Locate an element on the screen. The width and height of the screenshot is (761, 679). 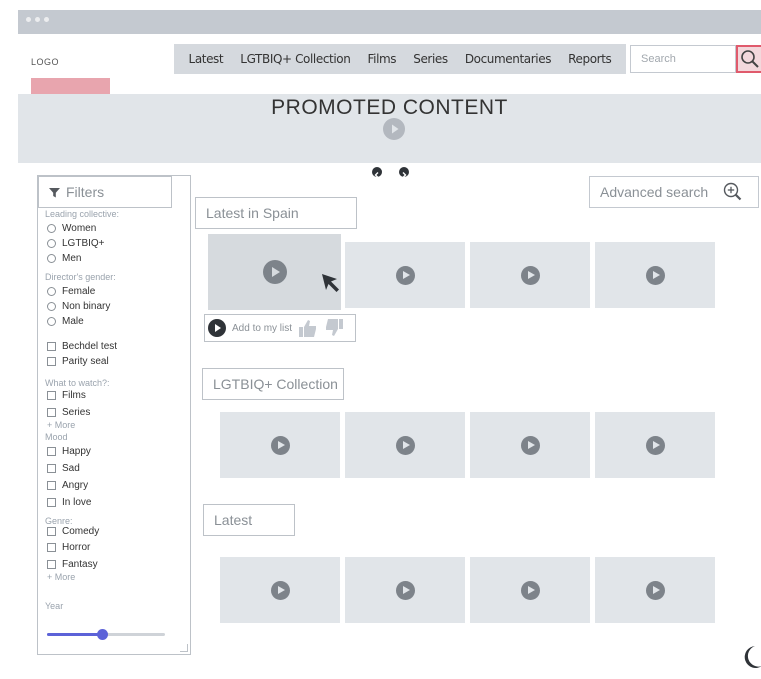
watch-option-films: Films is located at coordinates (66, 395).